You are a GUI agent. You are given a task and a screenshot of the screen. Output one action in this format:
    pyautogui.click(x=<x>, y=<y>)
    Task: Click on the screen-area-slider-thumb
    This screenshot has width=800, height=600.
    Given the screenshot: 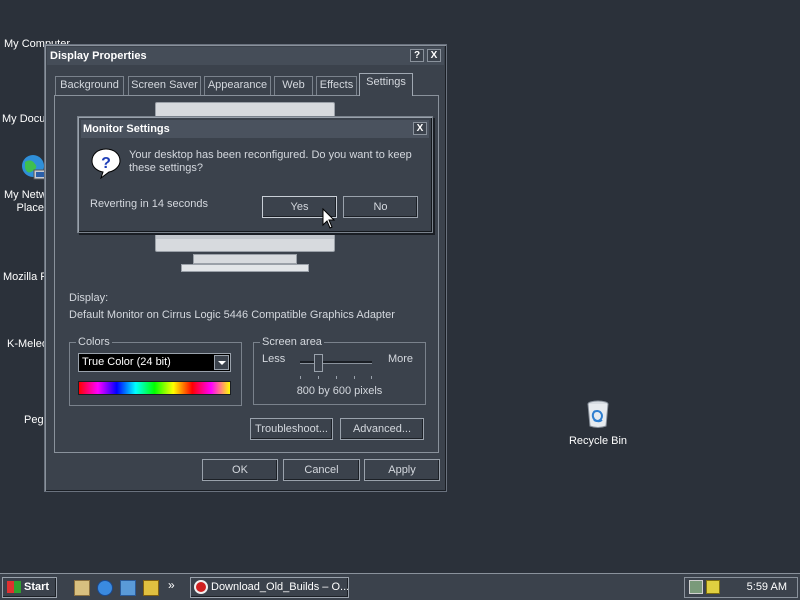 What is the action you would take?
    pyautogui.click(x=318, y=363)
    